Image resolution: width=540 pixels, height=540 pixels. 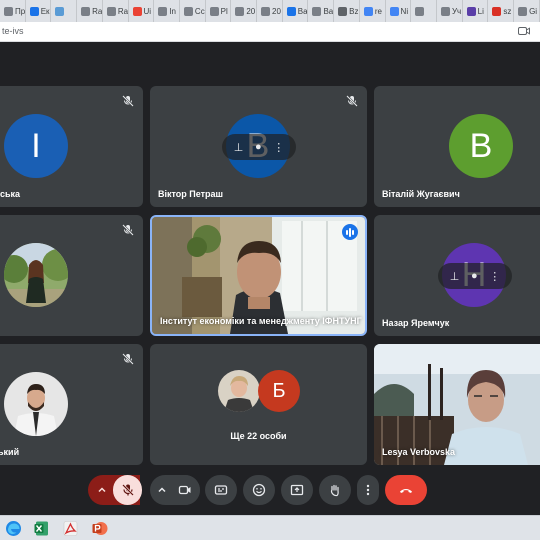 I want to click on tab-title: Ui, so click(x=147, y=11).